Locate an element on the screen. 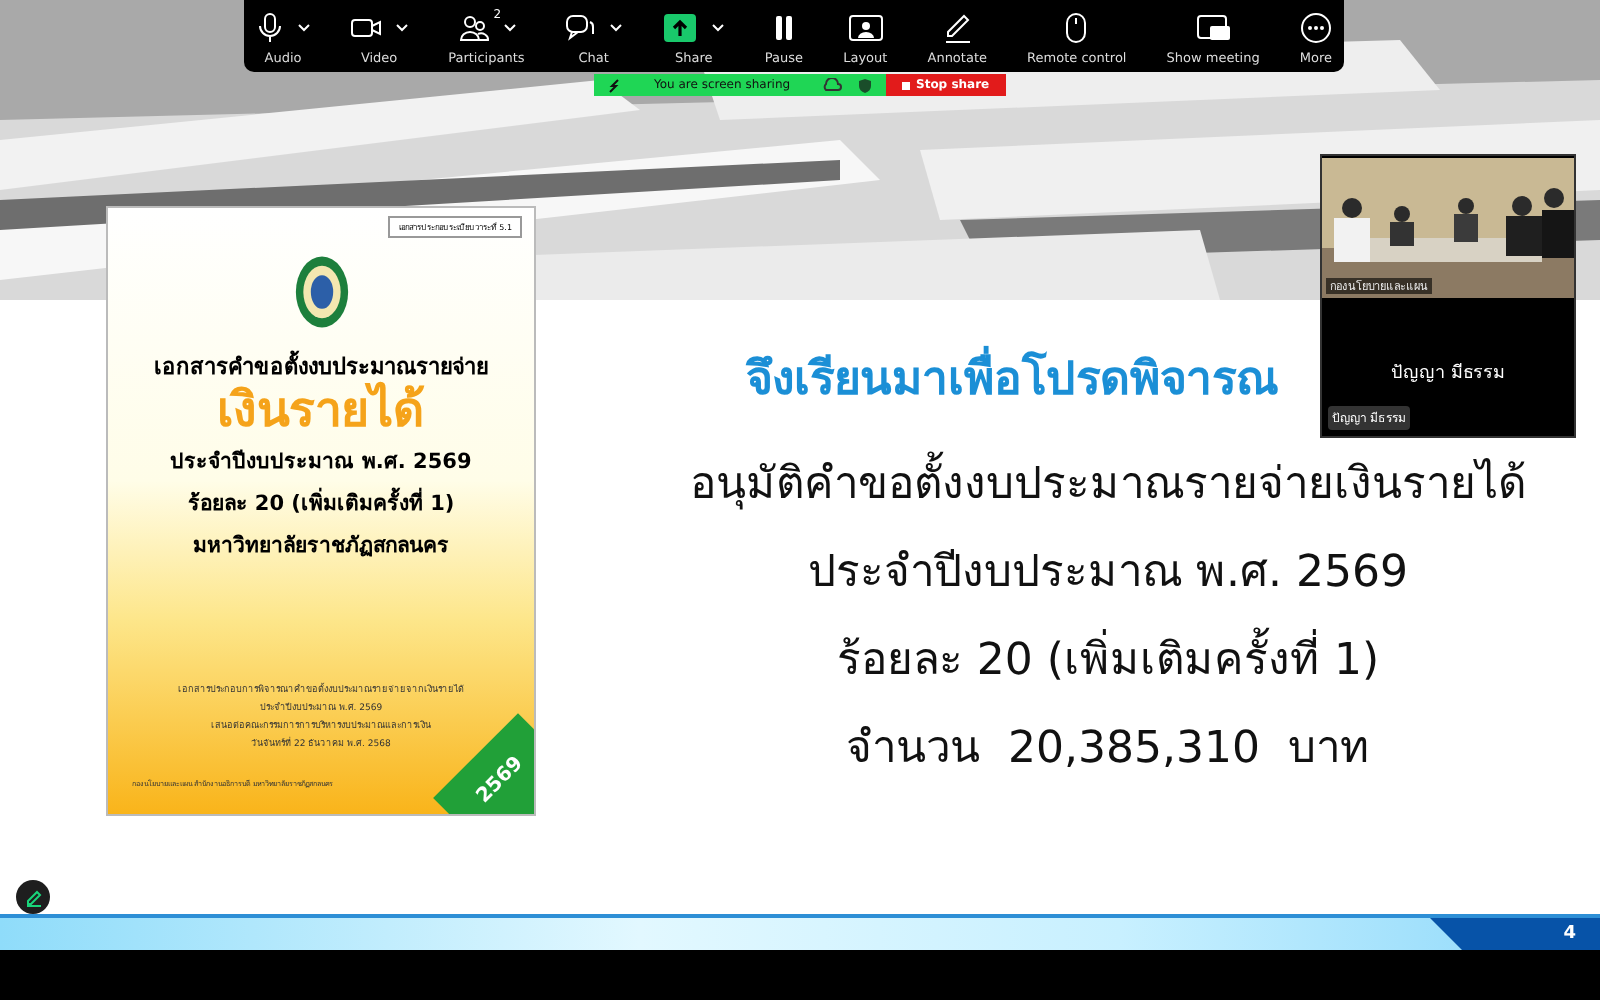 The width and height of the screenshot is (1600, 1000). cover-highlight: เงินรายได้ is located at coordinates (321, 410).